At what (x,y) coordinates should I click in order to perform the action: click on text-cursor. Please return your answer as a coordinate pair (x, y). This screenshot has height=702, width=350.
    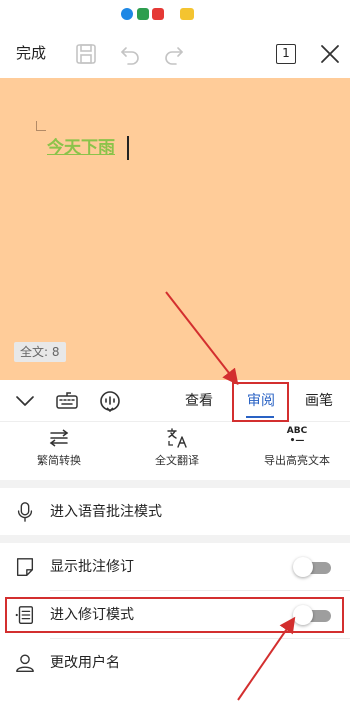
    Looking at the image, I should click on (128, 148).